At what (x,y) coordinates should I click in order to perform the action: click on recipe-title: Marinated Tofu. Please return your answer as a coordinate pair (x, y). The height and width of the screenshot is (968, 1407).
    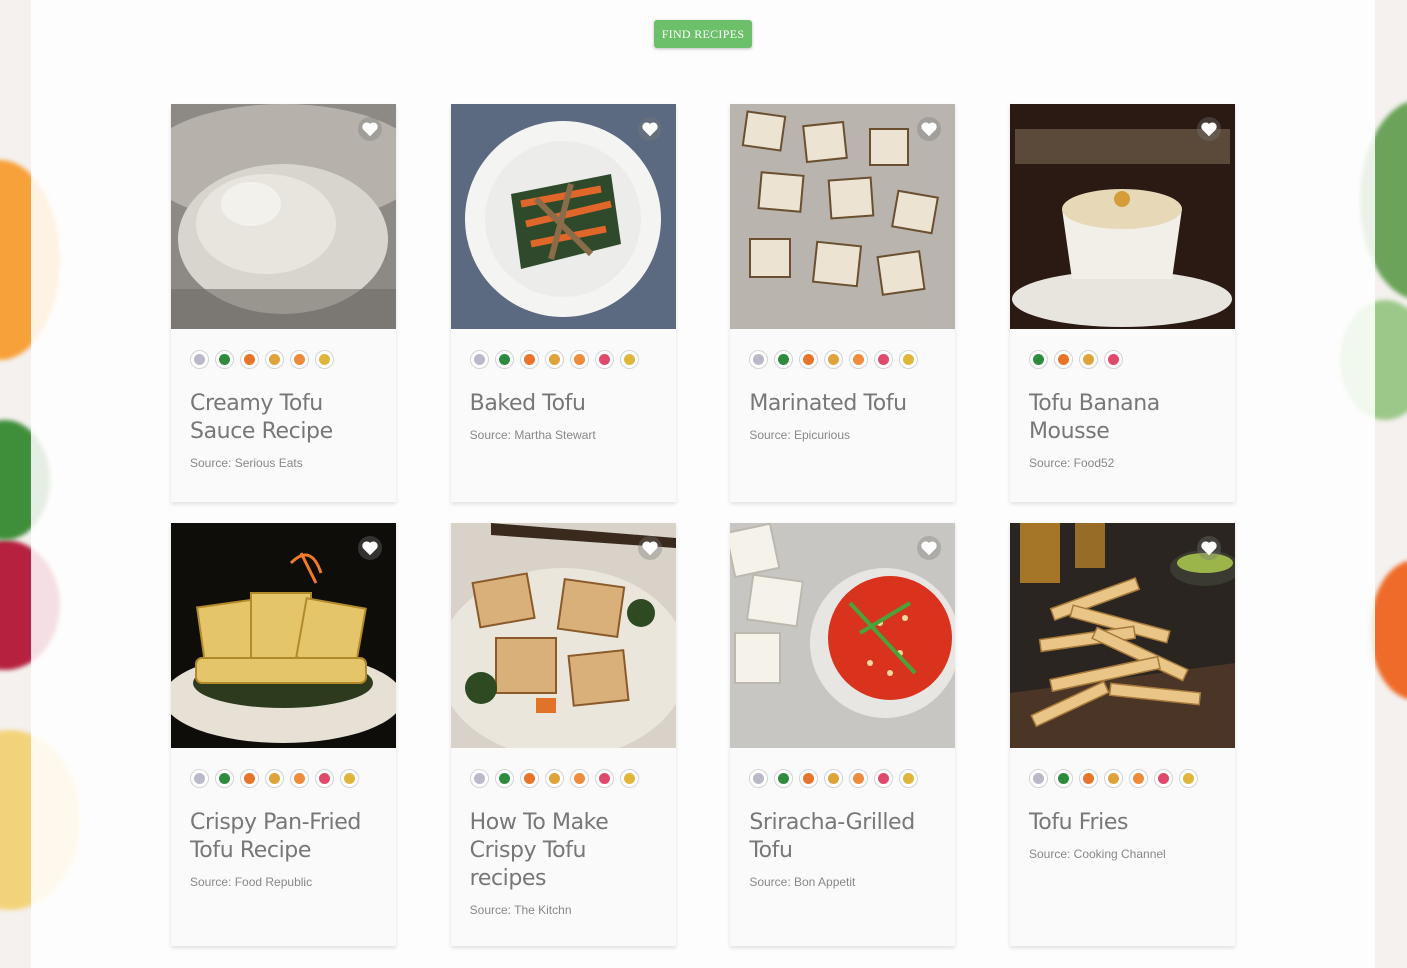
    Looking at the image, I should click on (842, 399).